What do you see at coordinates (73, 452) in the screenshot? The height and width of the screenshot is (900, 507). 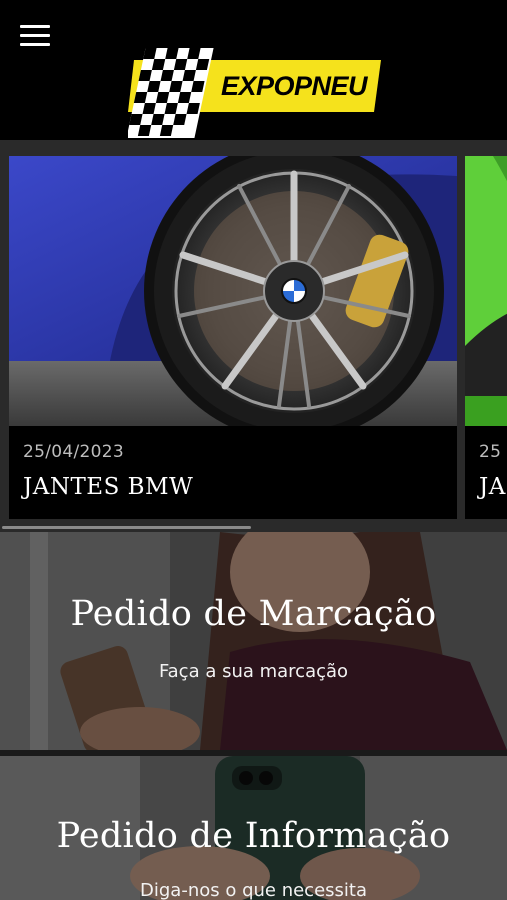 I see `news-date: 25/04/2023` at bounding box center [73, 452].